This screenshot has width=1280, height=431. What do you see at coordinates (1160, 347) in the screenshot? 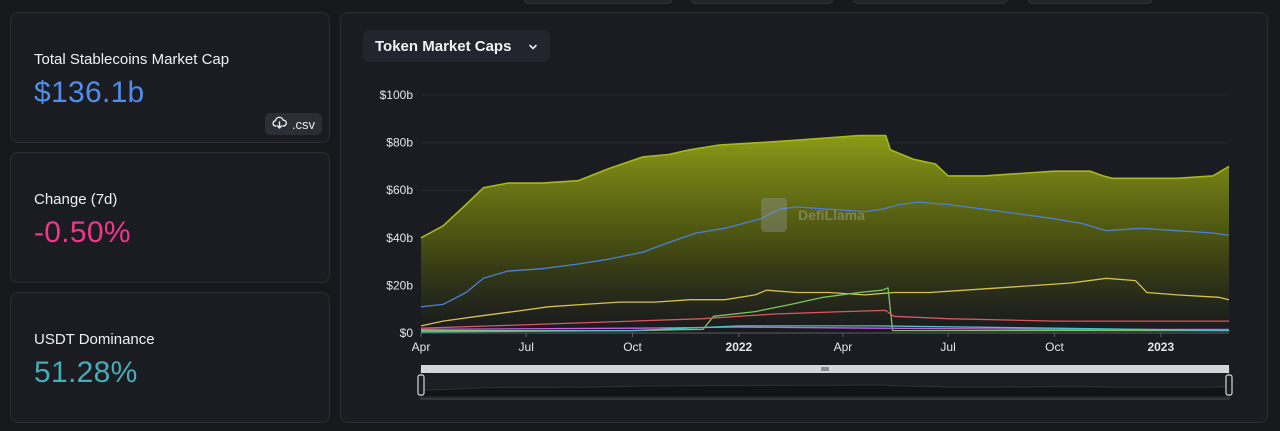
I see `x-tick-label: 2023` at bounding box center [1160, 347].